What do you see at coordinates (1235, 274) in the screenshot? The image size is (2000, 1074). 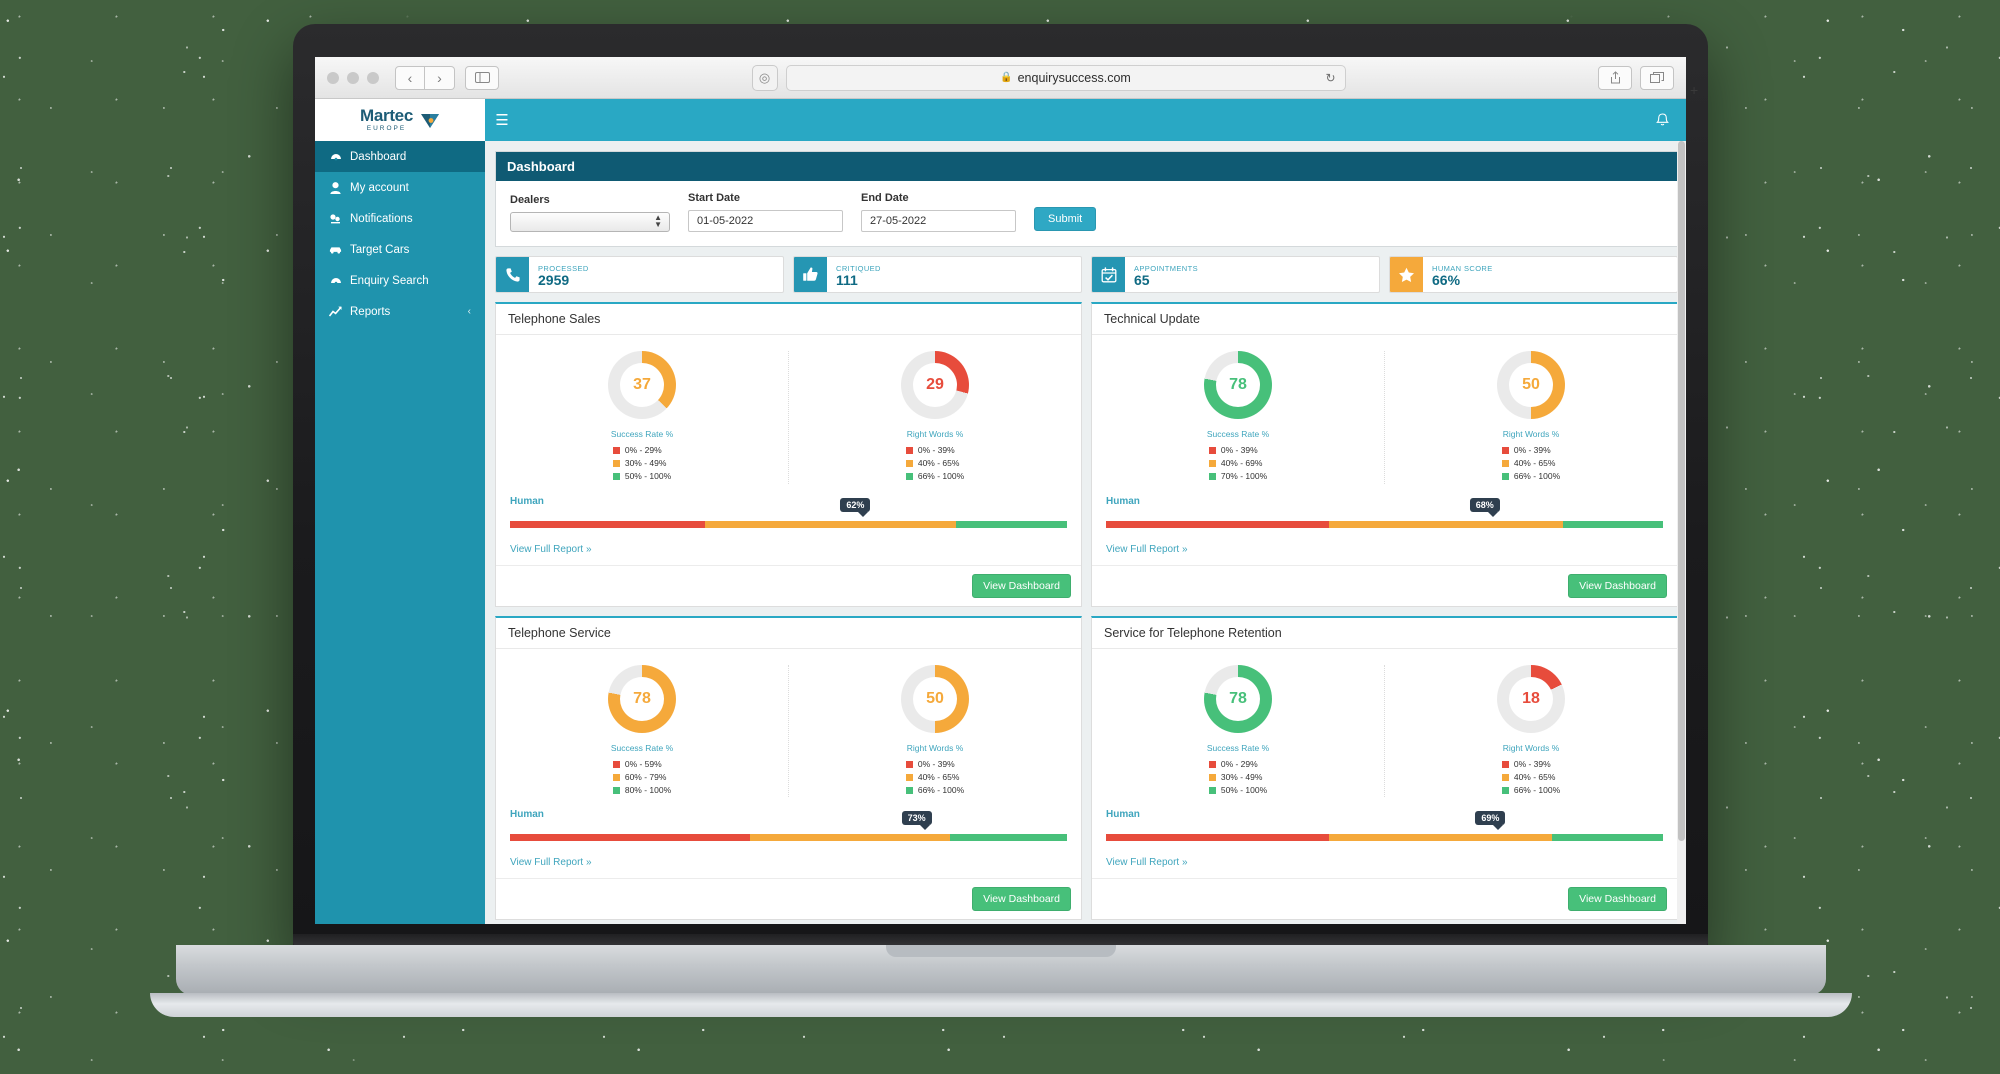 I see `stat-card: APPOINTMENTS 65` at bounding box center [1235, 274].